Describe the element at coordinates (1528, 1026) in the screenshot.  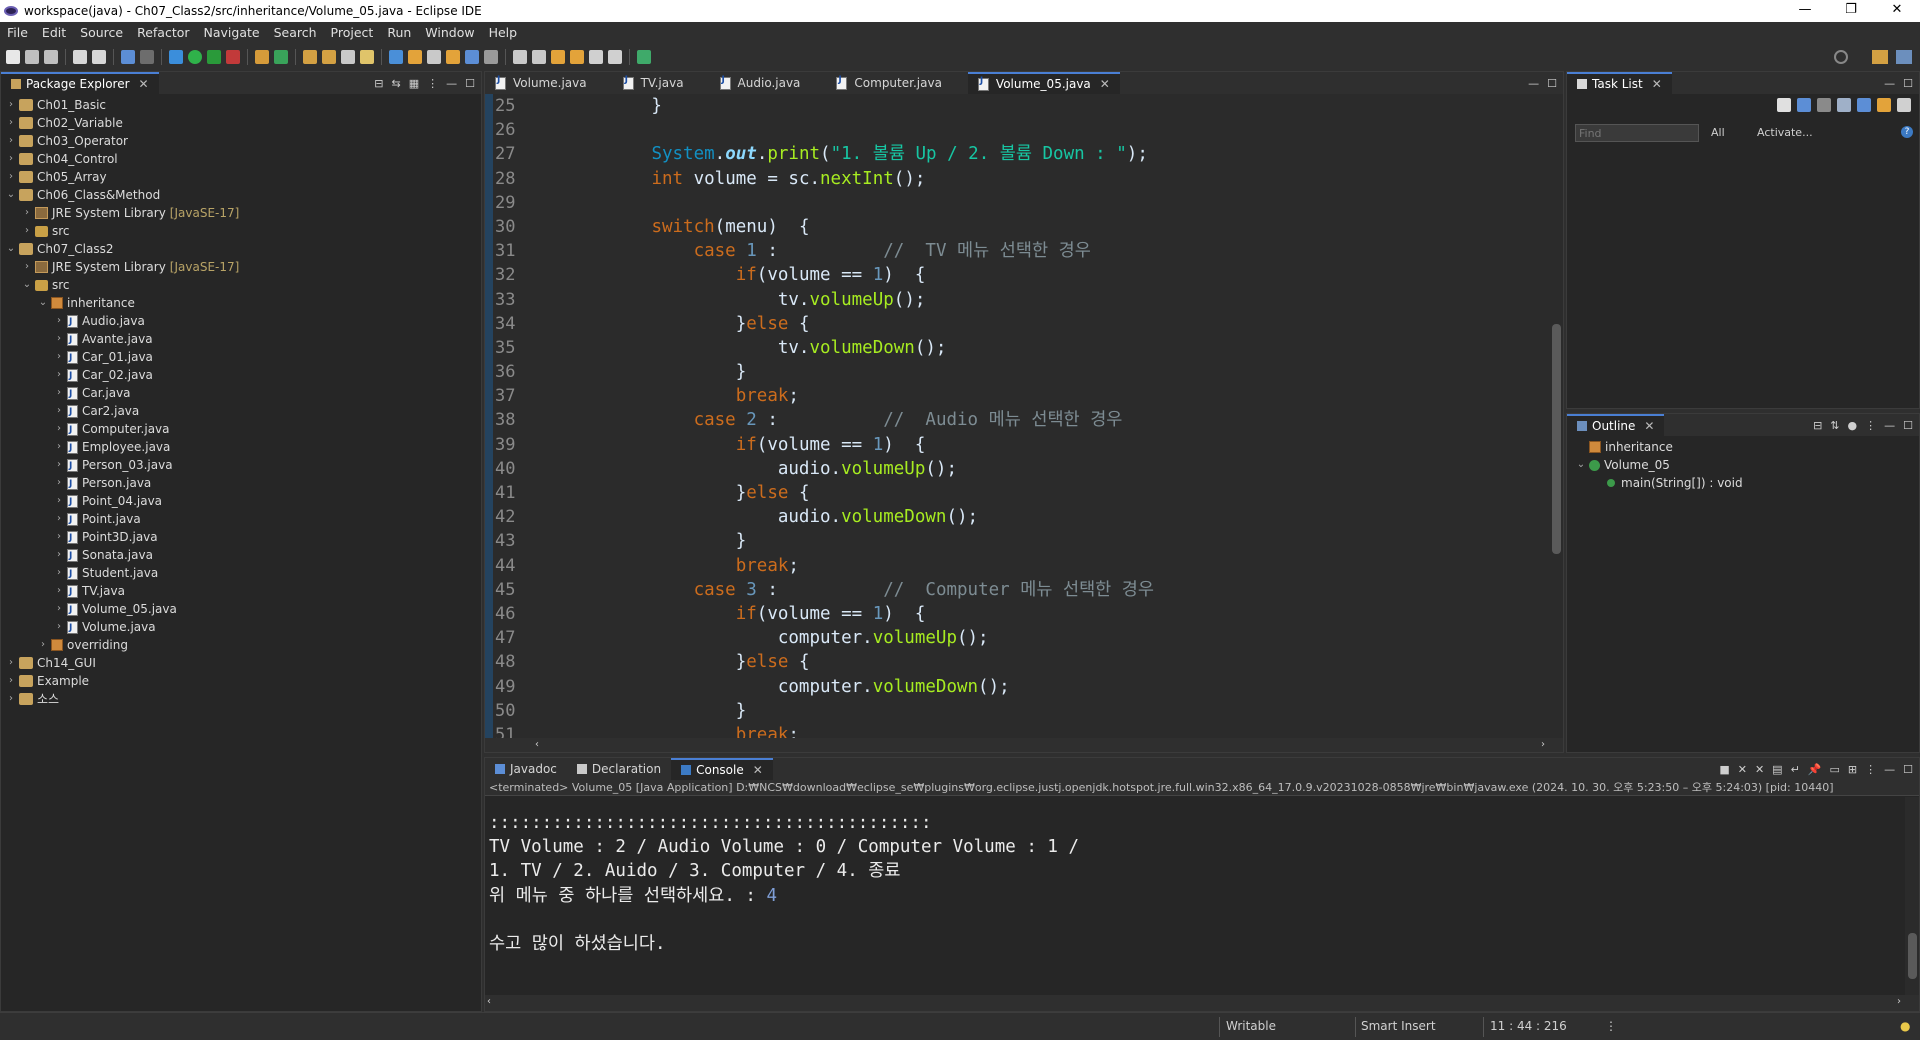
I see `cursor-position-status: 11 : 44 : 216` at that location.